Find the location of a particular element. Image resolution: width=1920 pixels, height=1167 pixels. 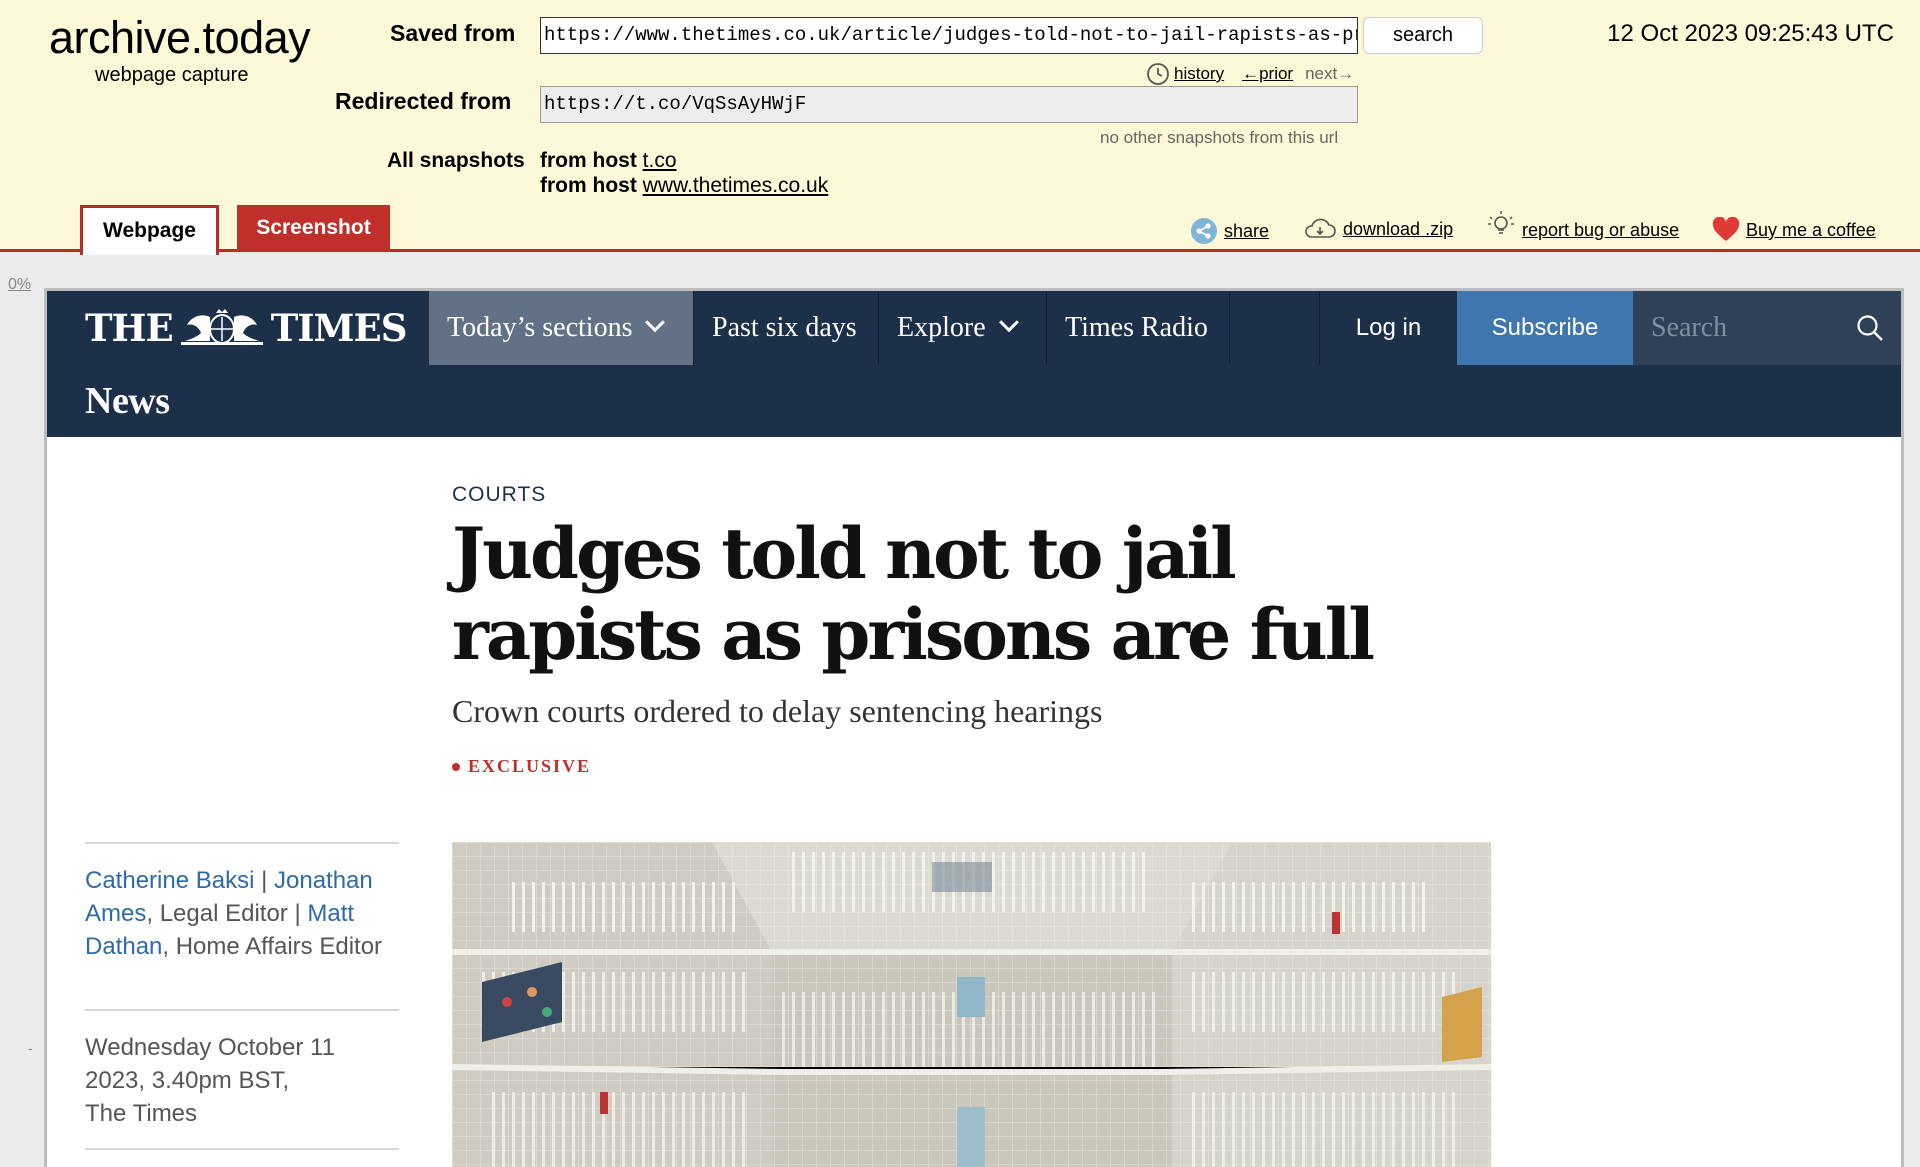

share-action: share is located at coordinates (1229, 231).